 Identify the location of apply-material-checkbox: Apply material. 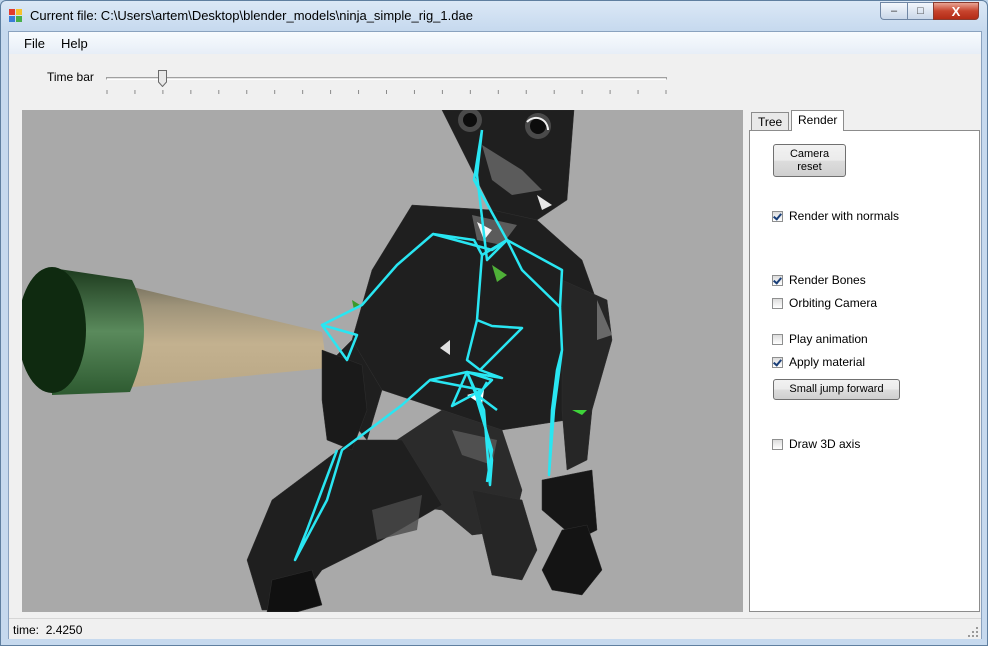
(818, 362).